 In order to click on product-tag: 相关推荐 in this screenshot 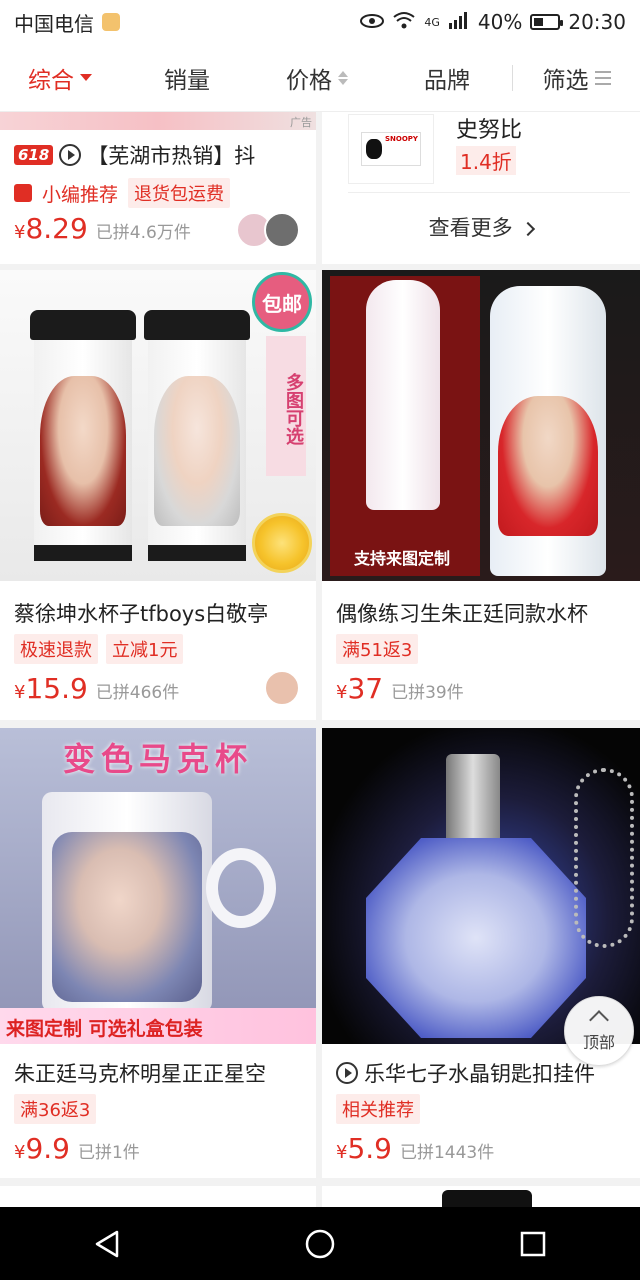, I will do `click(378, 1109)`.